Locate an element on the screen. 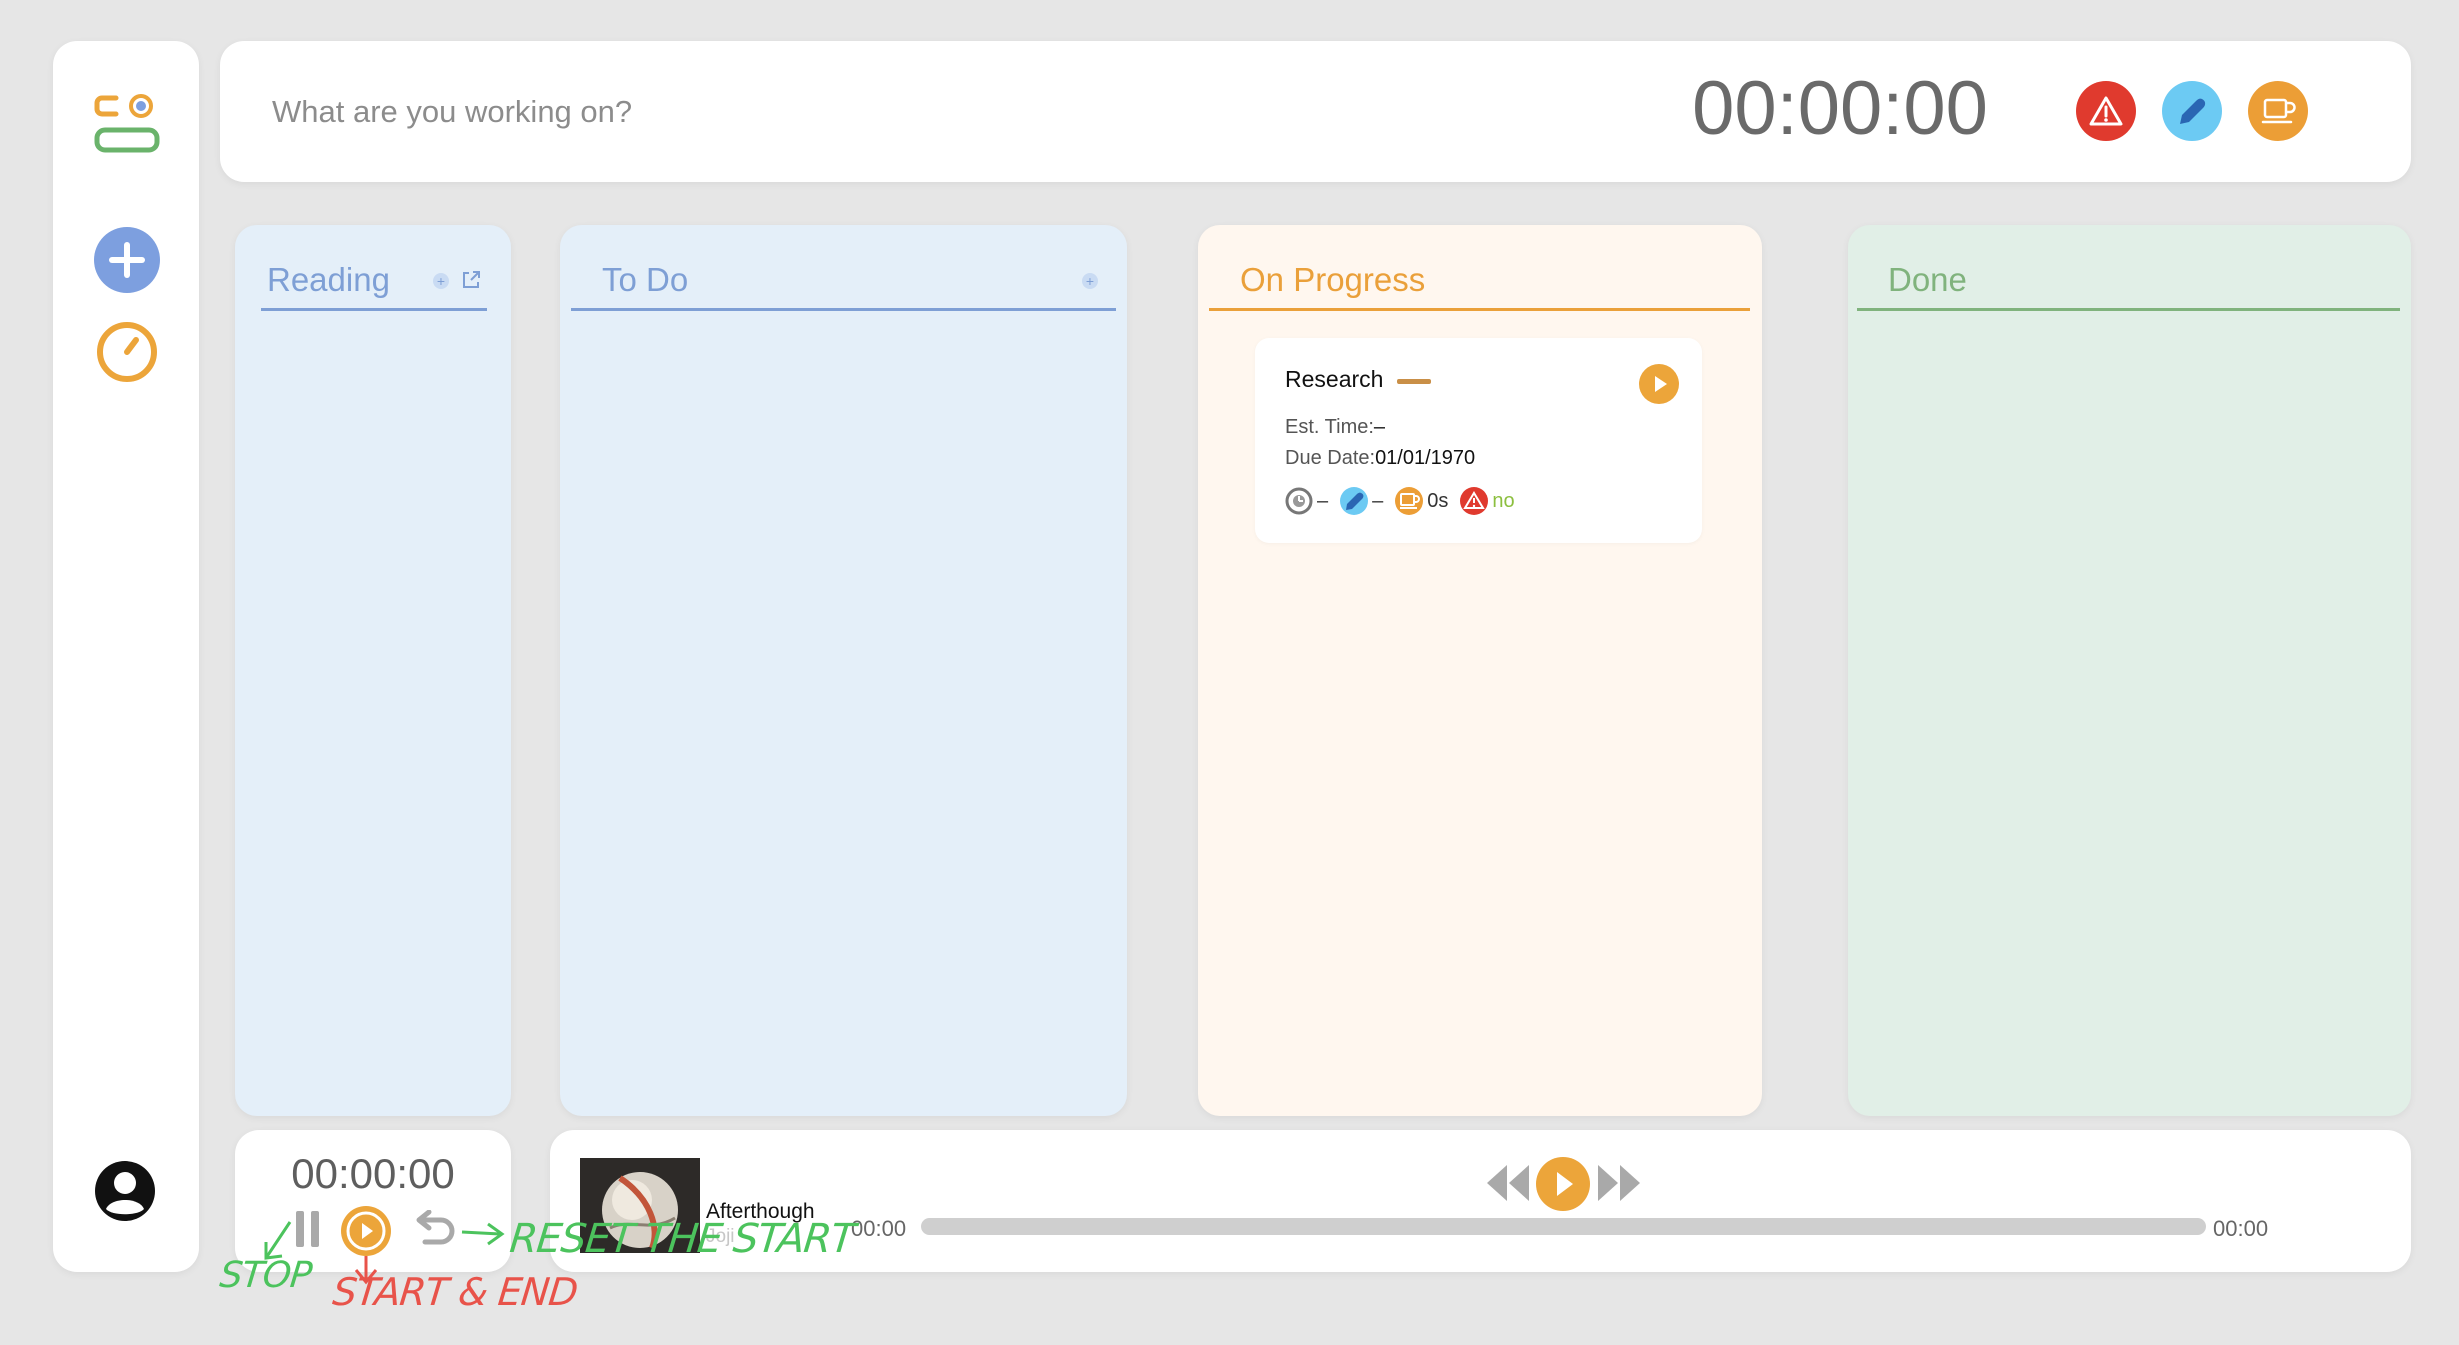 This screenshot has height=1345, width=2459. main-timer-display: 00:00:00 is located at coordinates (1840, 108).